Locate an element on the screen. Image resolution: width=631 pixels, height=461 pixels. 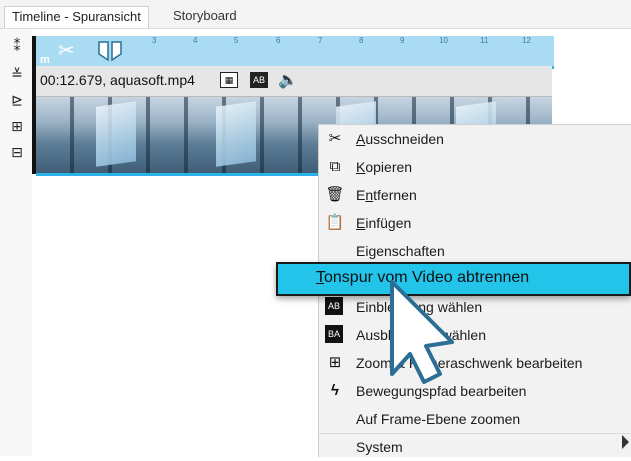
clip-info: 00:12.679, aquasoft.mp4 is located at coordinates (117, 80).